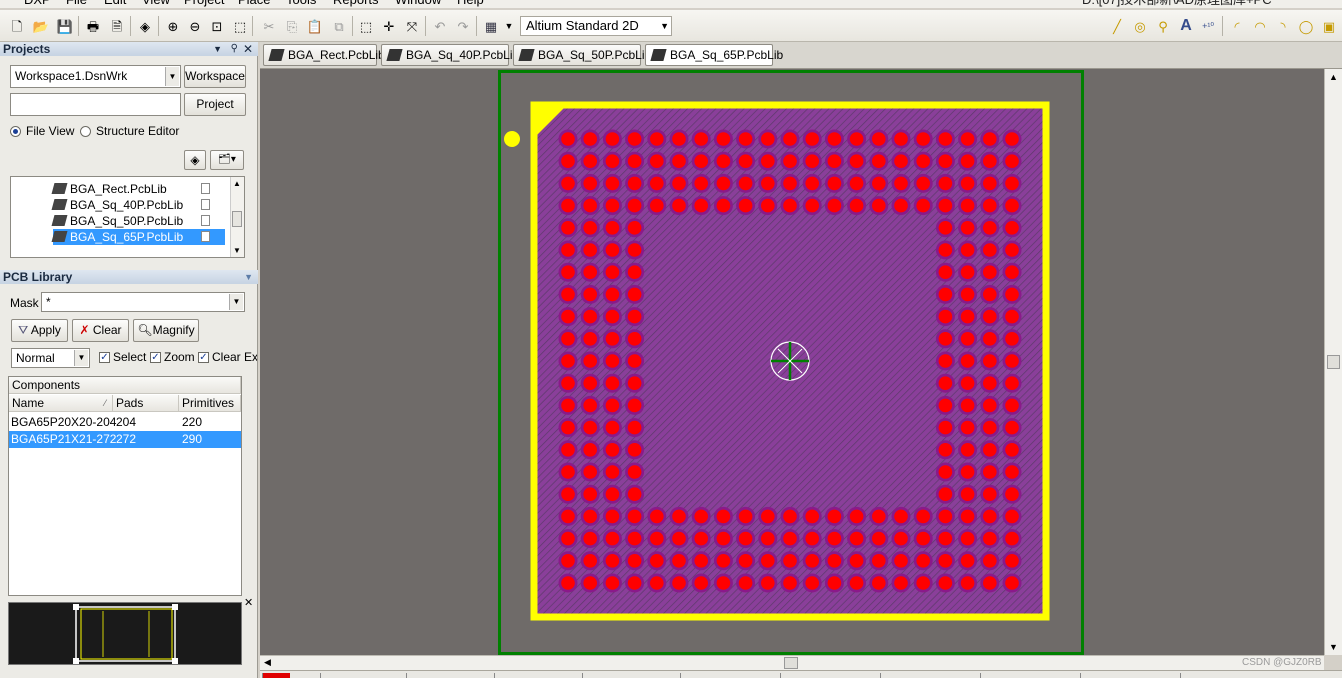  I want to click on open-folder-icon: 📂, so click(41, 26).